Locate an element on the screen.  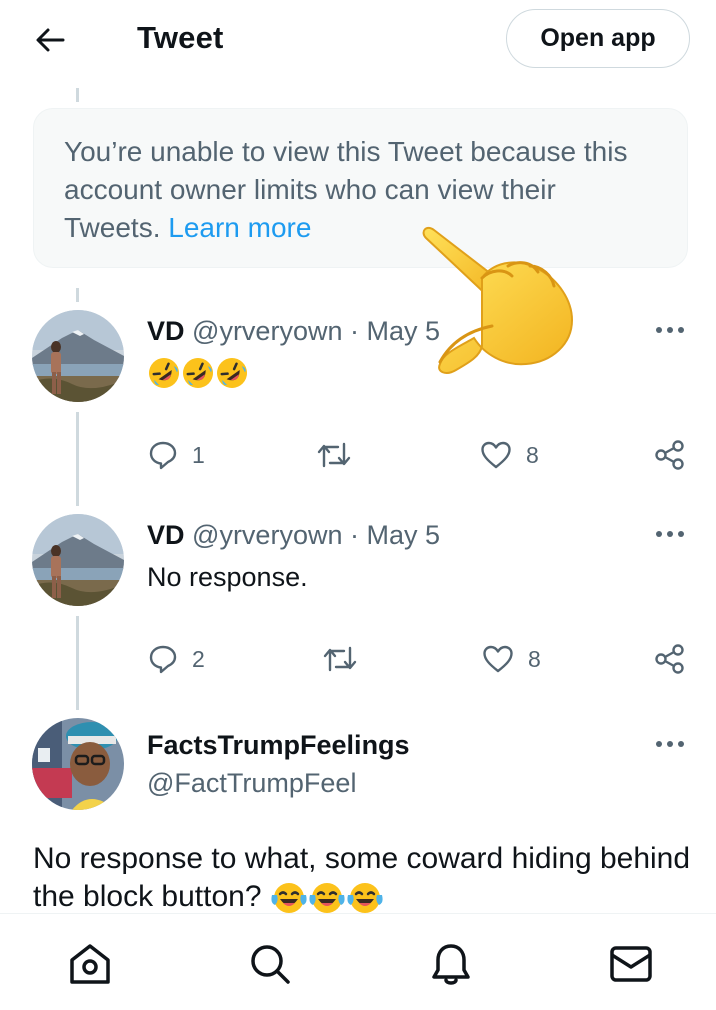
tweet-date: May 5 is located at coordinates (404, 535).